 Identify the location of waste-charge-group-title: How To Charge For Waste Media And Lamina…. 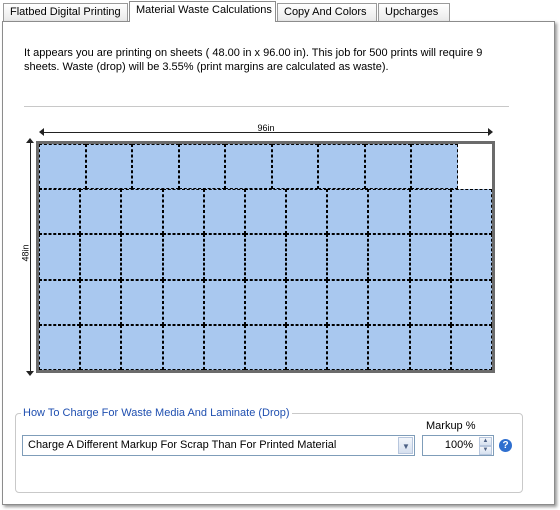
(156, 413).